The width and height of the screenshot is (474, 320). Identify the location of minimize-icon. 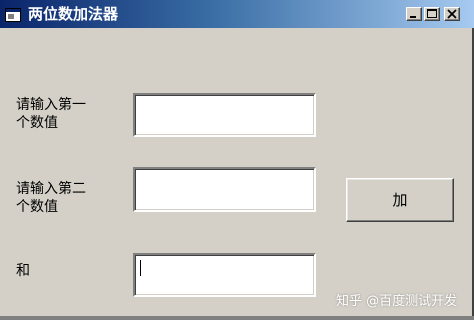
(413, 17).